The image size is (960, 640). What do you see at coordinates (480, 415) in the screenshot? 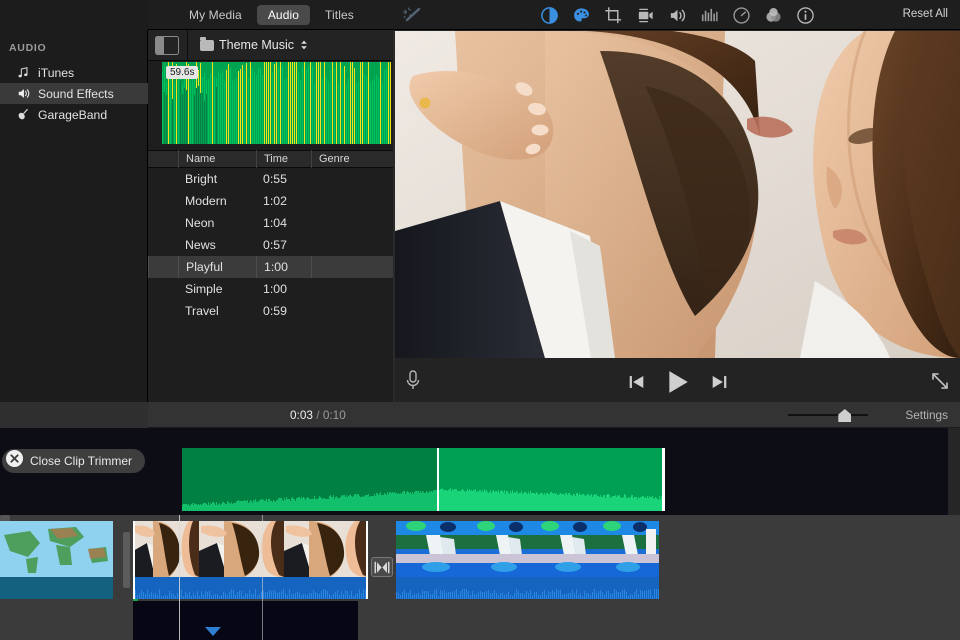
I see `timecode-bar: 0:03 / 0:10 Settings` at bounding box center [480, 415].